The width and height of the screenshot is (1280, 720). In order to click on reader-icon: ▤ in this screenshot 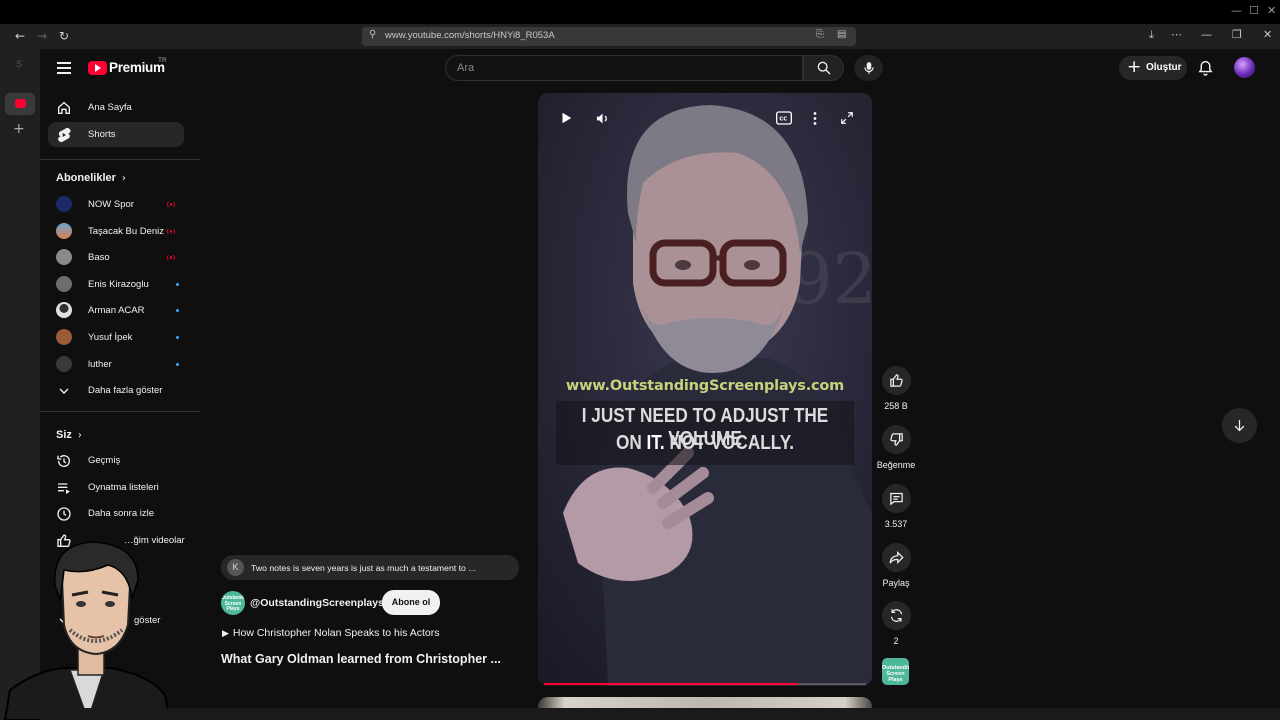, I will do `click(841, 34)`.